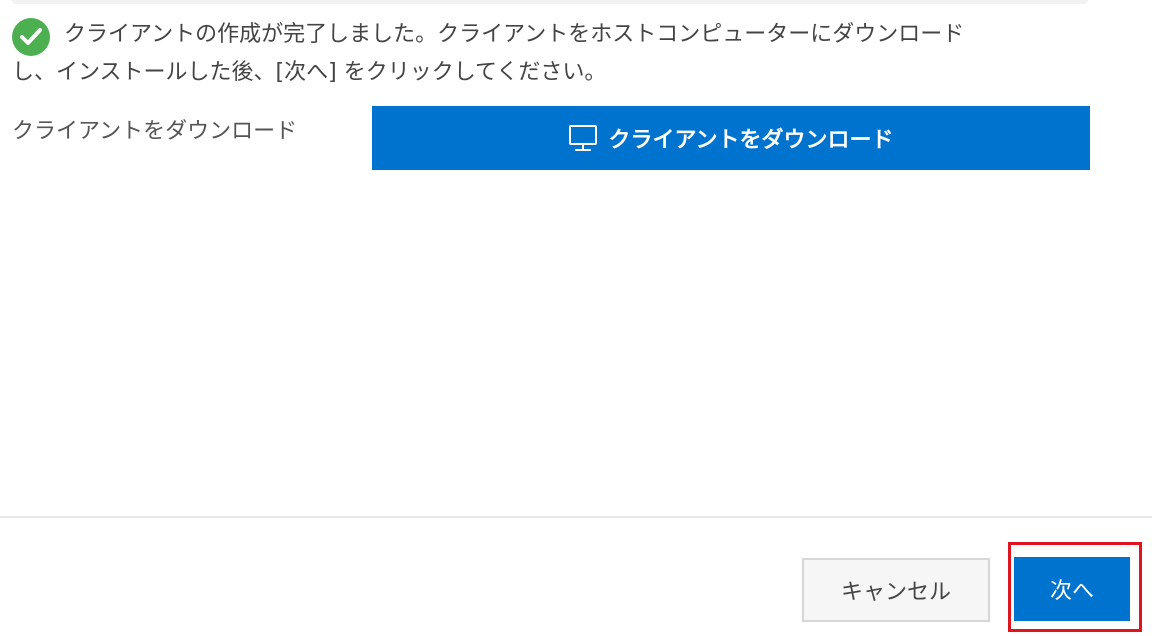 The width and height of the screenshot is (1152, 636). Describe the element at coordinates (550, 2) in the screenshot. I see `previous-section-strip` at that location.